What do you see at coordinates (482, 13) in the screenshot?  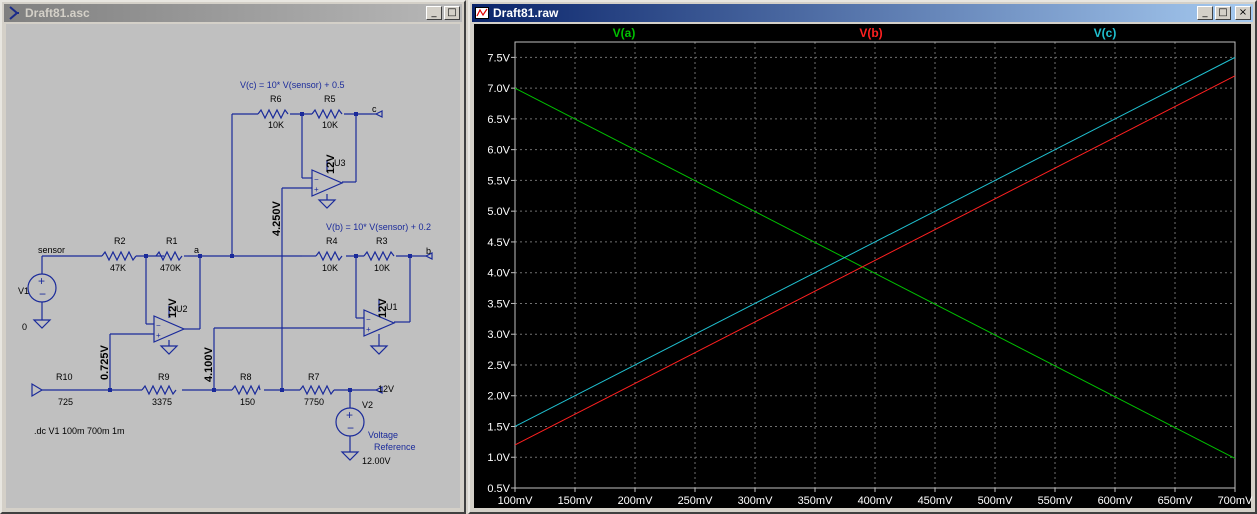 I see `waveform-icon` at bounding box center [482, 13].